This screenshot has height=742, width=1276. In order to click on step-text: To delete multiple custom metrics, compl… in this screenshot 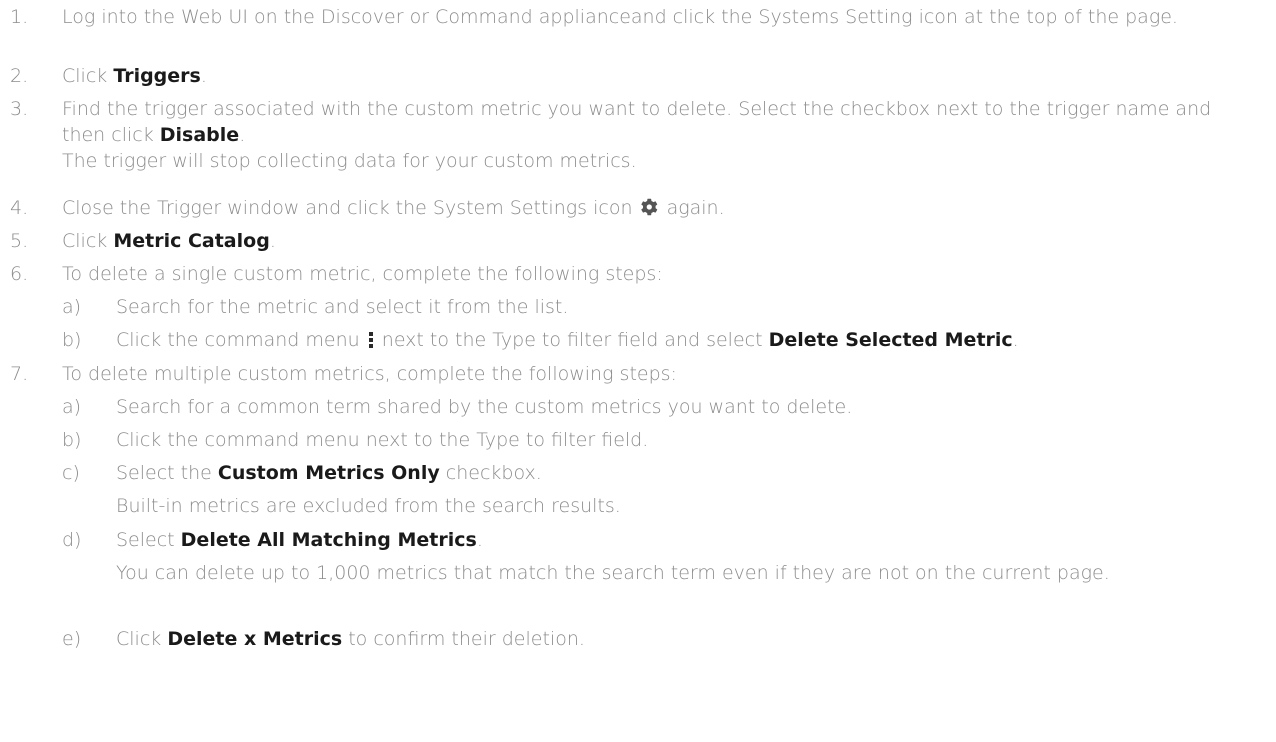, I will do `click(369, 374)`.